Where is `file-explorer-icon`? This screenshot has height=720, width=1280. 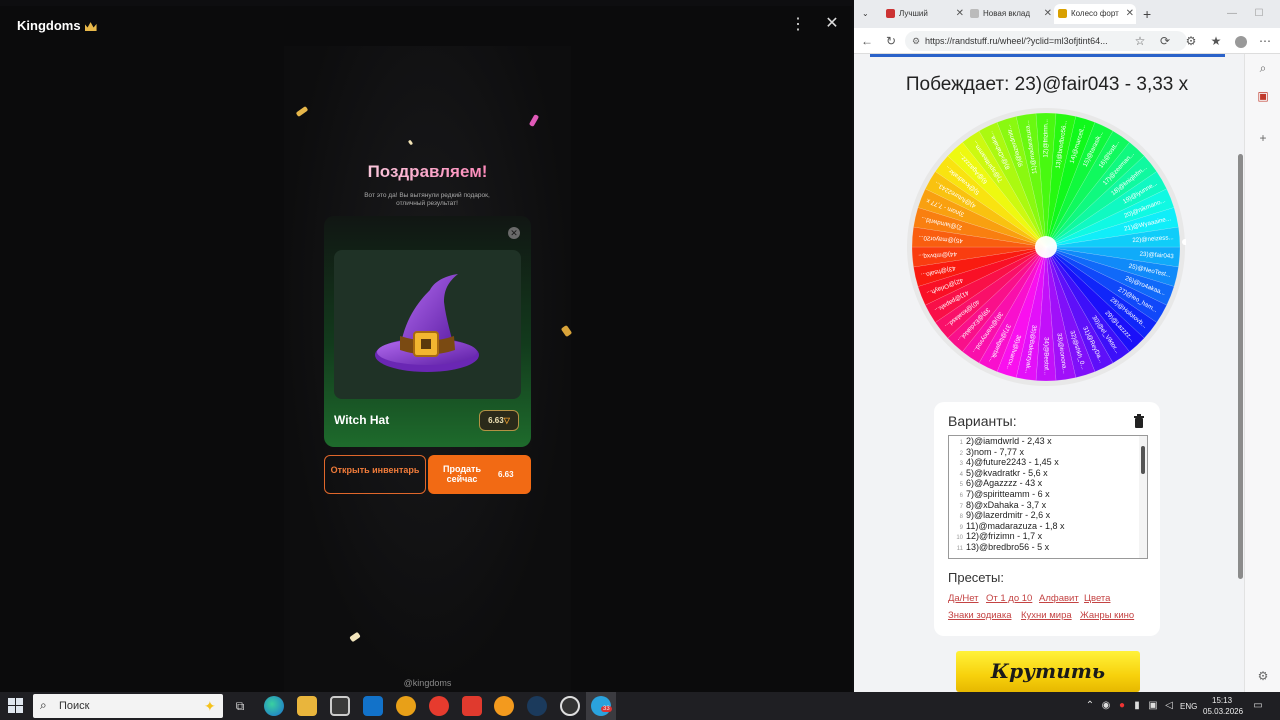 file-explorer-icon is located at coordinates (307, 706).